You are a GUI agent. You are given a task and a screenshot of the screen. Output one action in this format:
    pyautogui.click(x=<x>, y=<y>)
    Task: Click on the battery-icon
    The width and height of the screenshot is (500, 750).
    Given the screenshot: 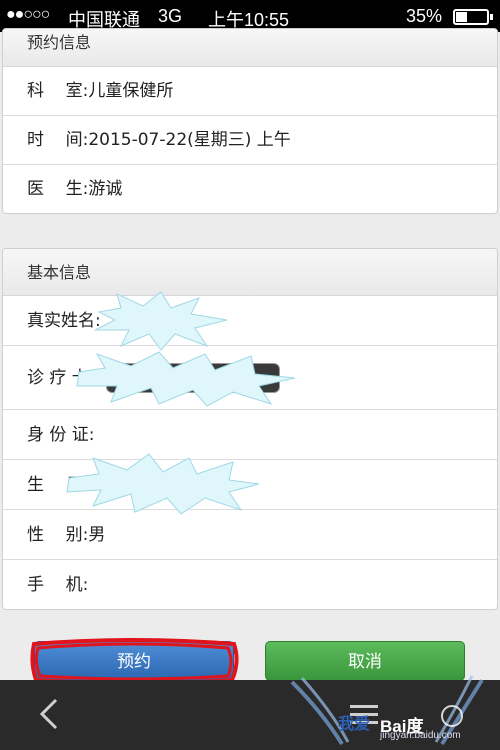 What is the action you would take?
    pyautogui.click(x=473, y=17)
    